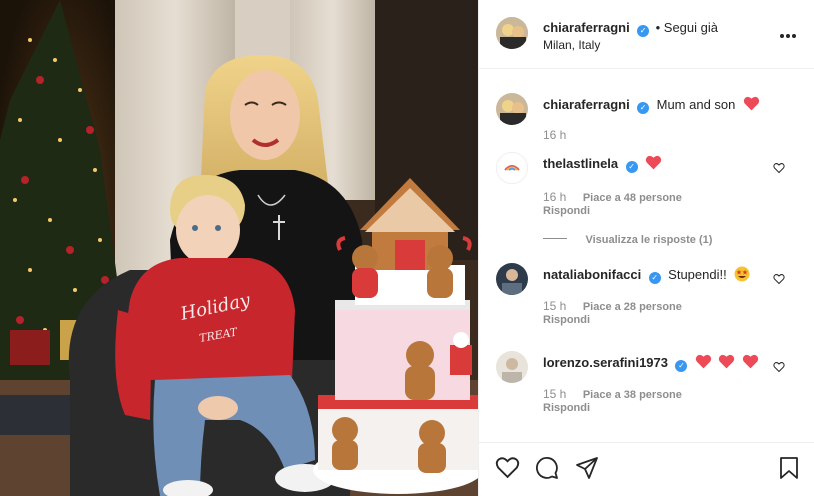  What do you see at coordinates (580, 163) in the screenshot?
I see `comment-username: thelastlinela` at bounding box center [580, 163].